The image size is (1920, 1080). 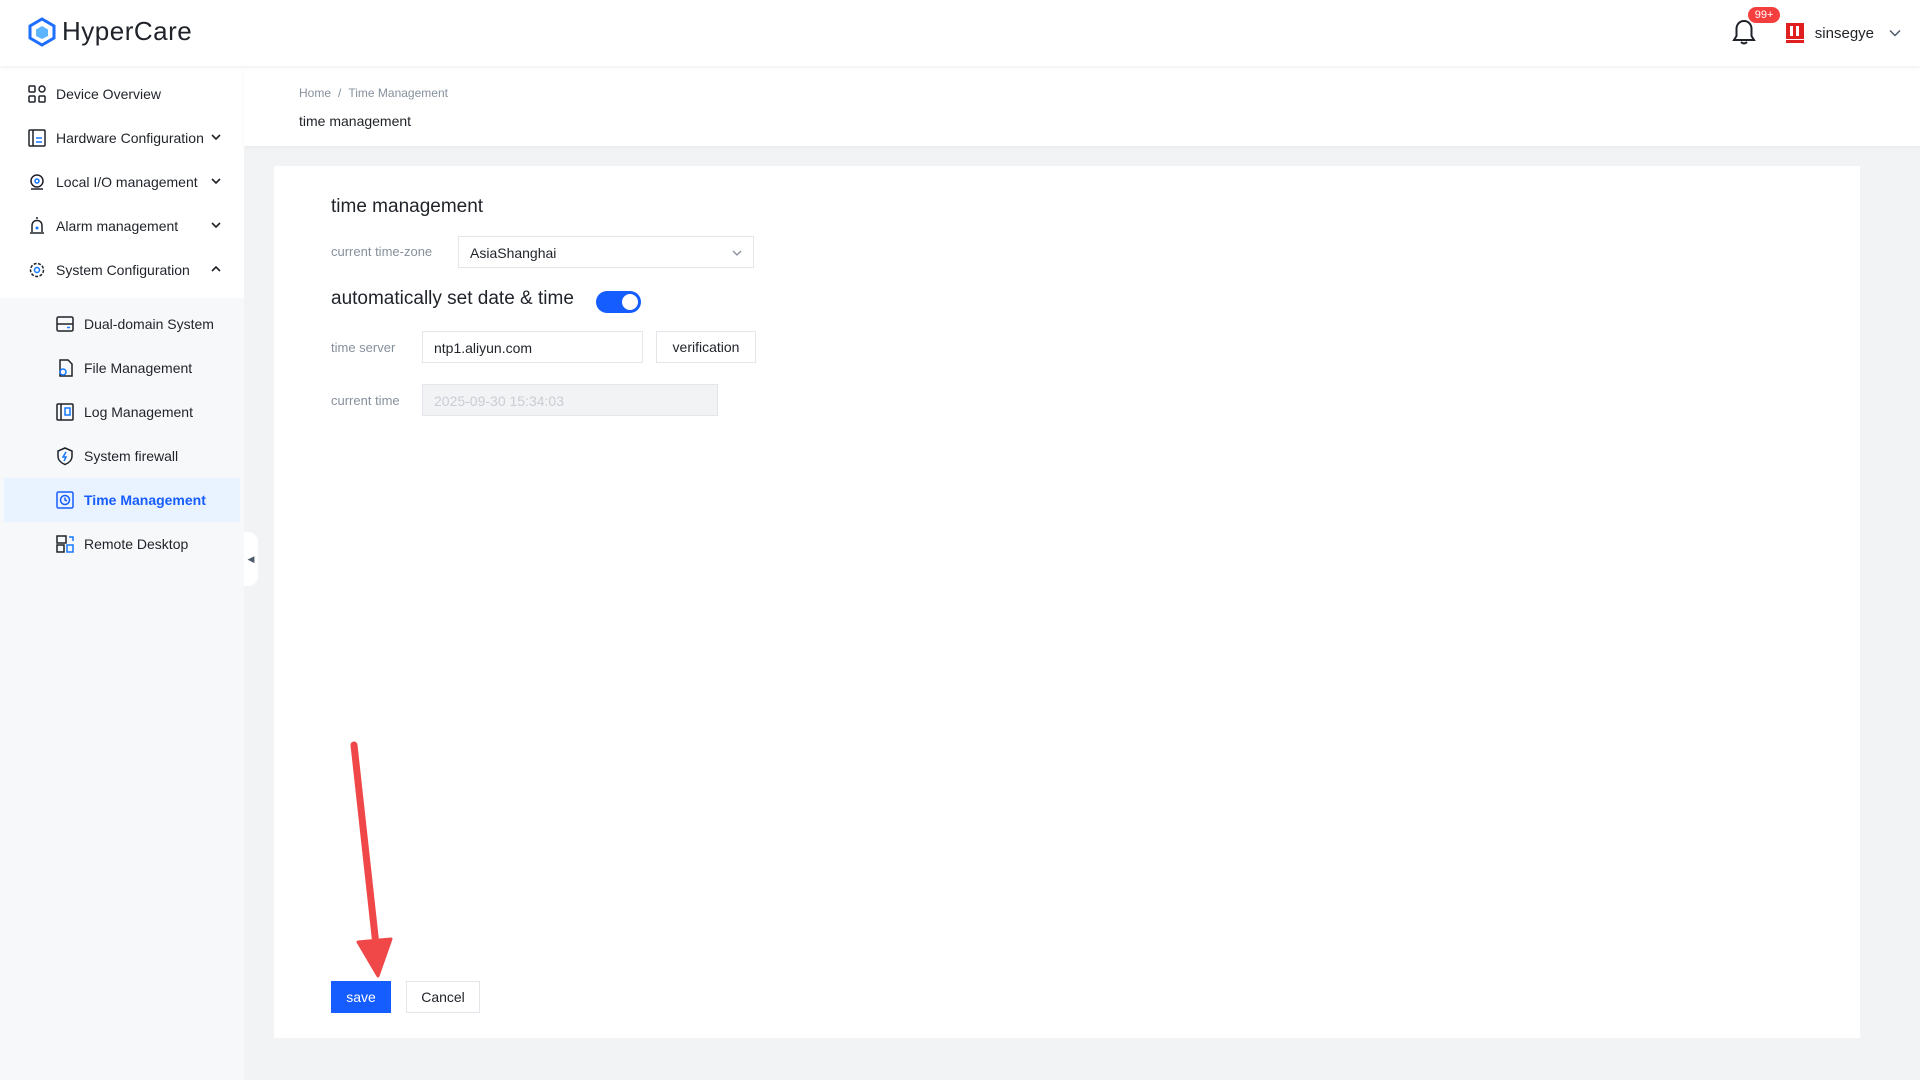 I want to click on gear-icon, so click(x=37, y=270).